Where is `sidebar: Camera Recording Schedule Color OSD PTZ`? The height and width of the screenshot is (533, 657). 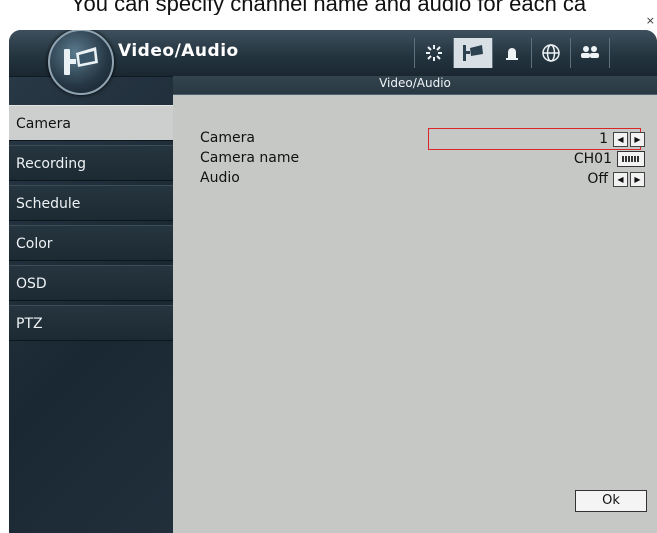
sidebar: Camera Recording Schedule Color OSD PTZ is located at coordinates (91, 225).